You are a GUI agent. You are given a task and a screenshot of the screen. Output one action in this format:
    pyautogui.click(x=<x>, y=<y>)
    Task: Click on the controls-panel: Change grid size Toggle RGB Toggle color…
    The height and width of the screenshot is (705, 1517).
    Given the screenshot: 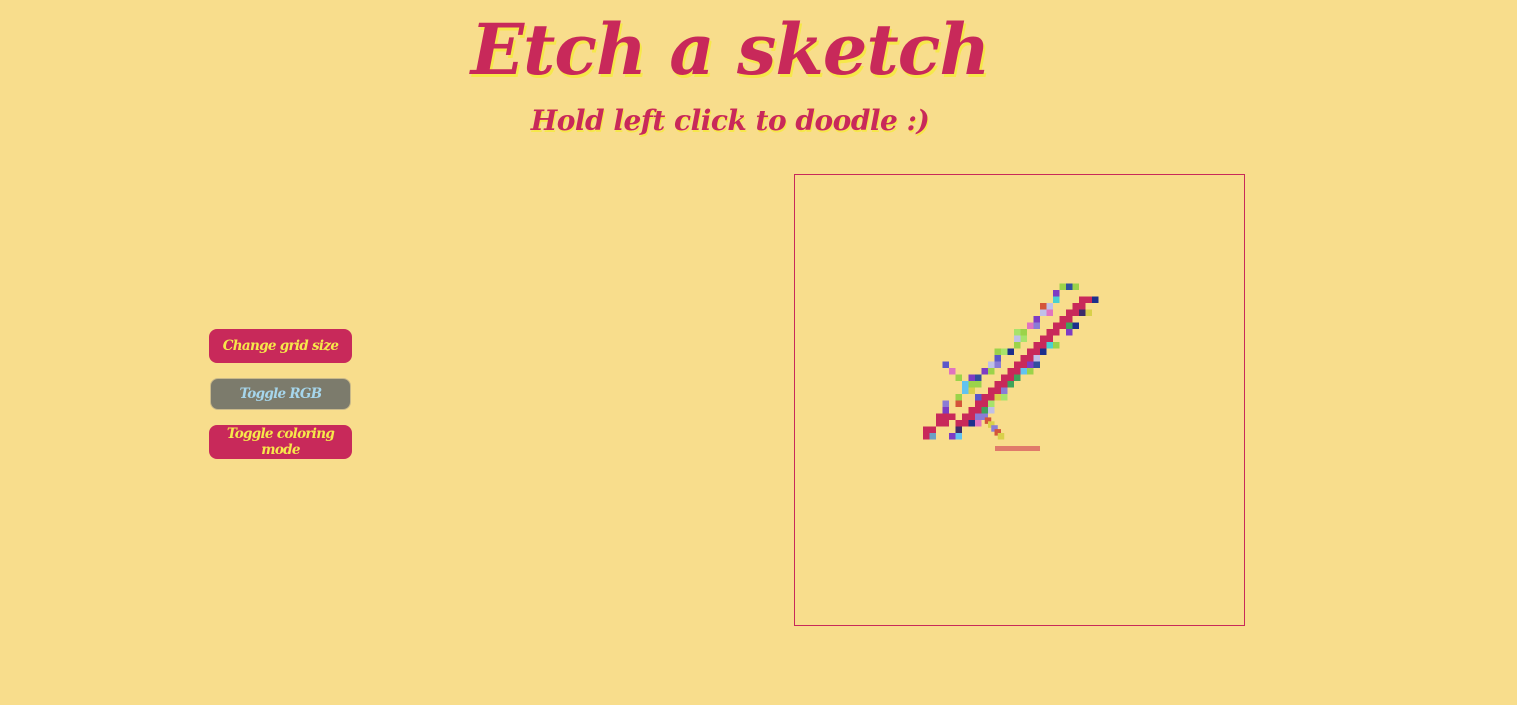 What is the action you would take?
    pyautogui.click(x=280, y=401)
    